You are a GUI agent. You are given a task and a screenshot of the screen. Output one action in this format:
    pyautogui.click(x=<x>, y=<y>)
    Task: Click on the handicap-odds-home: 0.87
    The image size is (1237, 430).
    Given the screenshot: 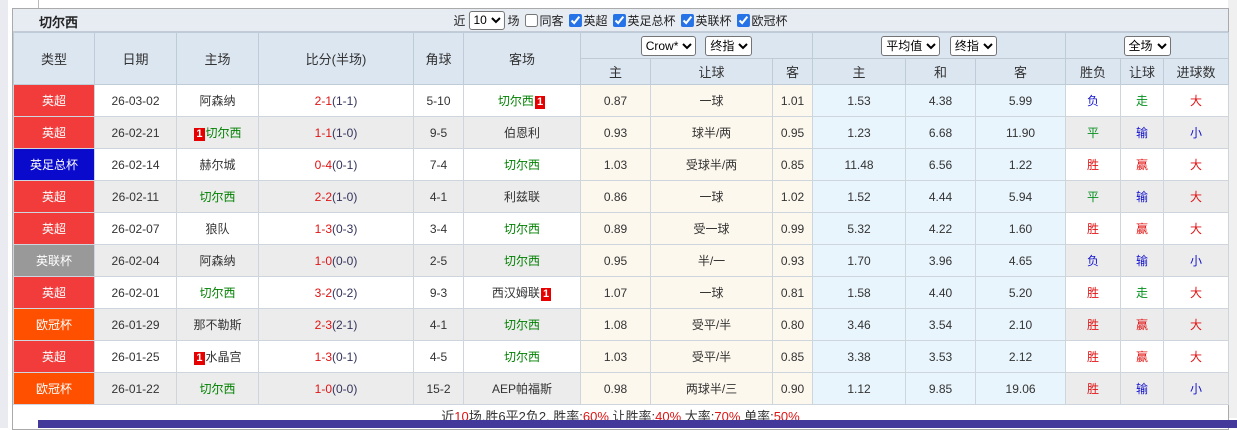 What is the action you would take?
    pyautogui.click(x=615, y=100)
    